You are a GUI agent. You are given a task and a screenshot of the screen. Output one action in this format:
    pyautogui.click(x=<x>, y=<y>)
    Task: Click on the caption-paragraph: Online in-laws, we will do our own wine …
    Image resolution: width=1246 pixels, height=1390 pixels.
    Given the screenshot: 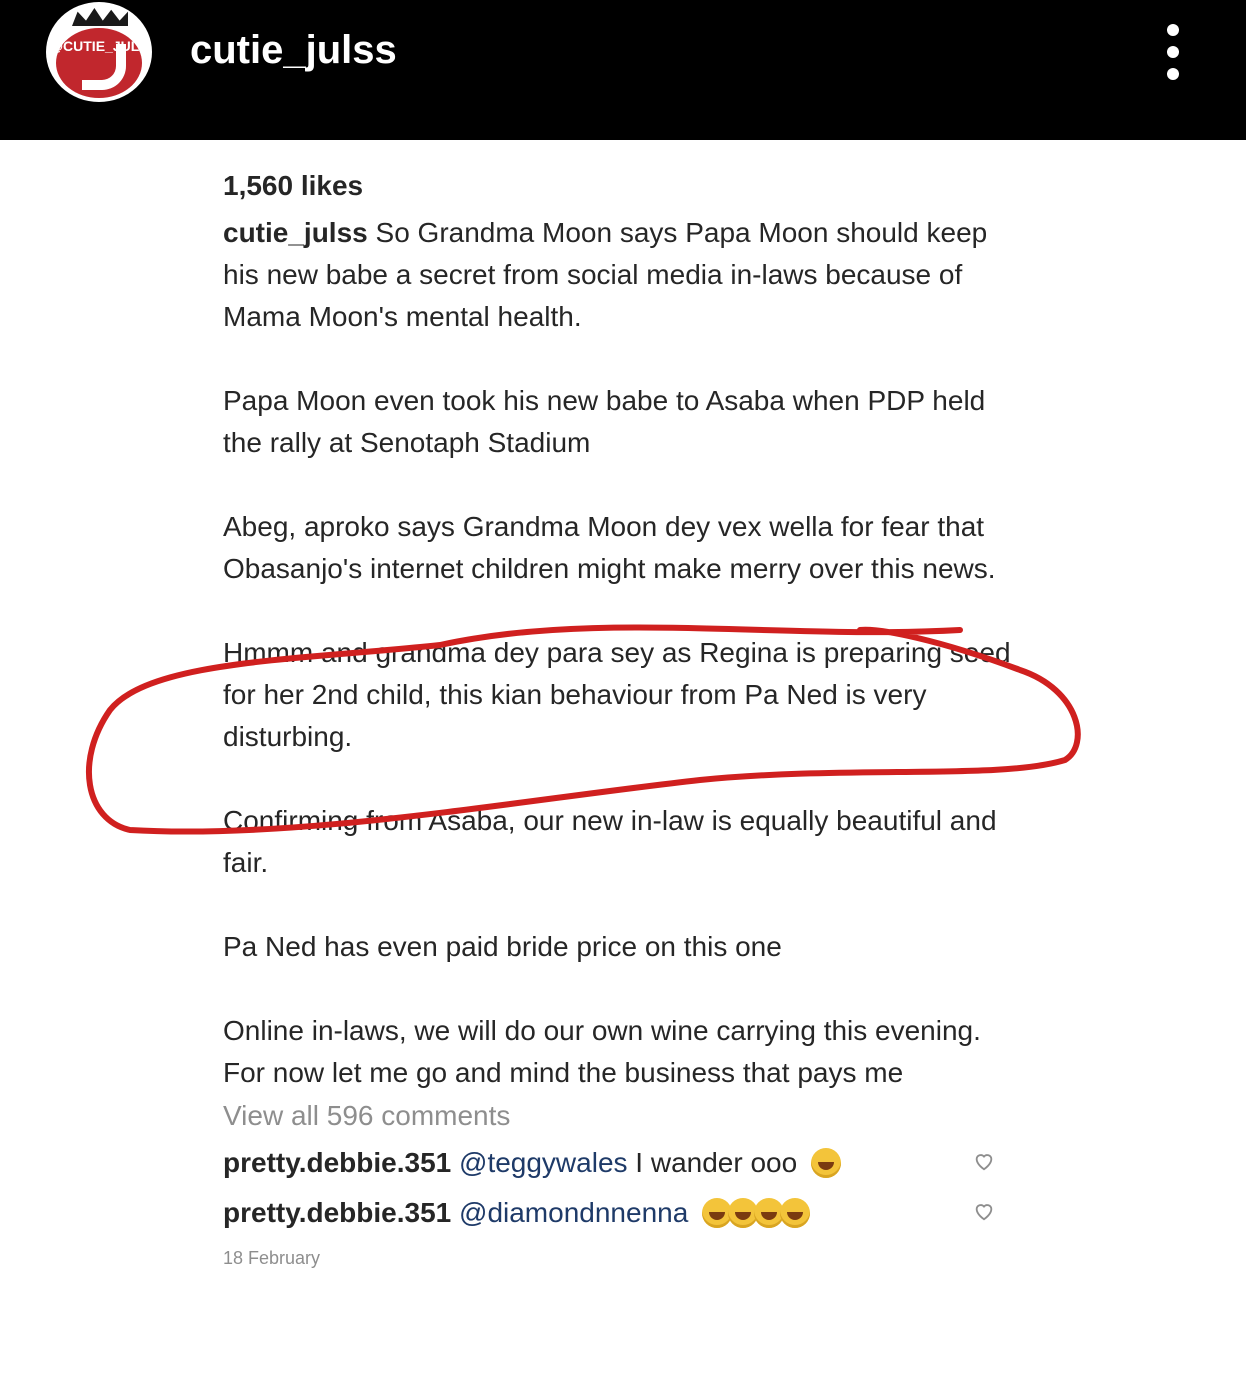 What is the action you would take?
    pyautogui.click(x=602, y=1051)
    